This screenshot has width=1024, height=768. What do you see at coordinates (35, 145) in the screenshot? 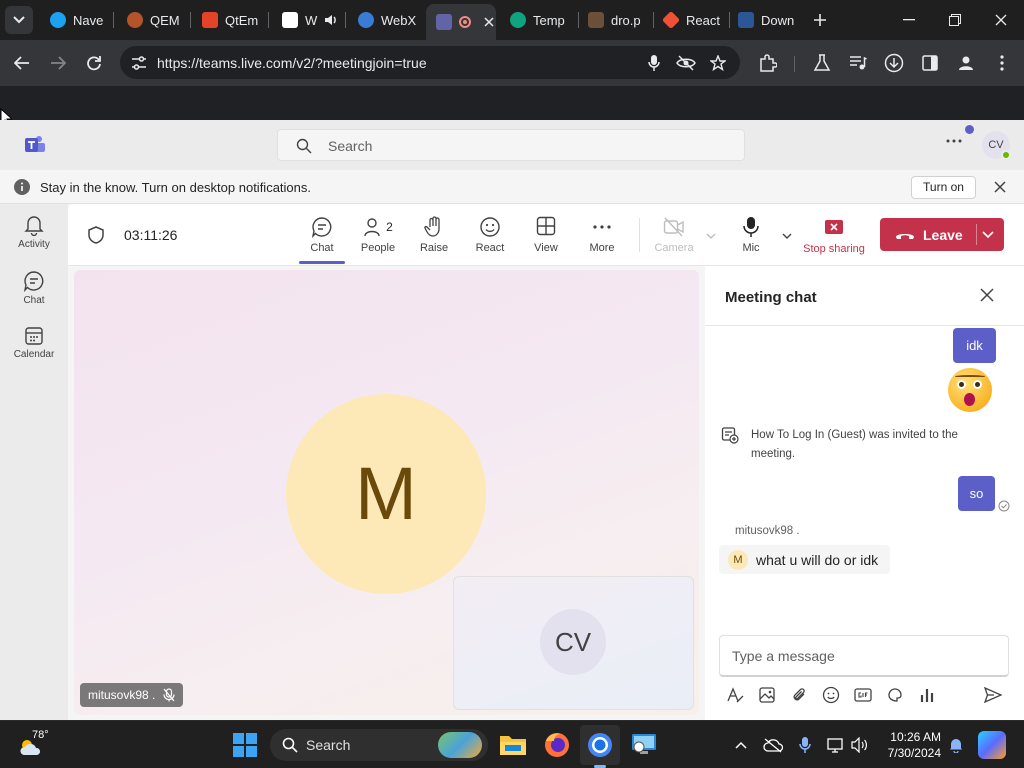
I see `teams-logo-icon` at bounding box center [35, 145].